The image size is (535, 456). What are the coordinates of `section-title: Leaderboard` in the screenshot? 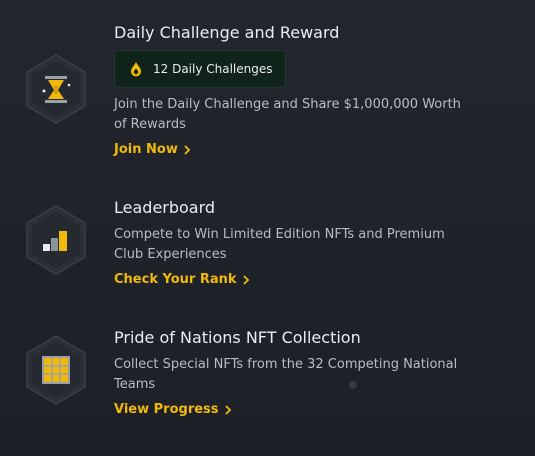 It's located at (165, 207).